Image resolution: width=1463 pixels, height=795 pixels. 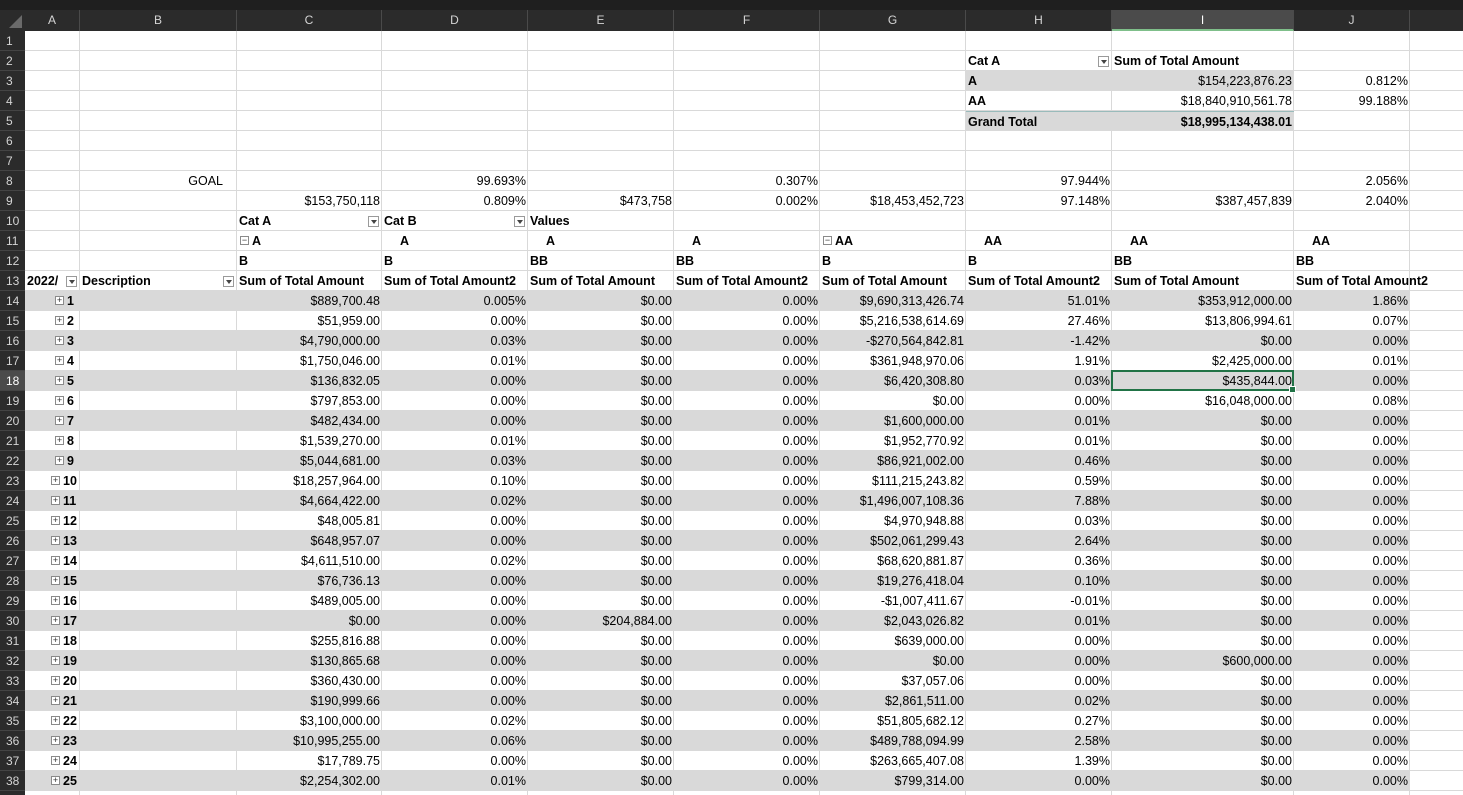 I want to click on pivot2-cell: $639,000.00, so click(x=929, y=641).